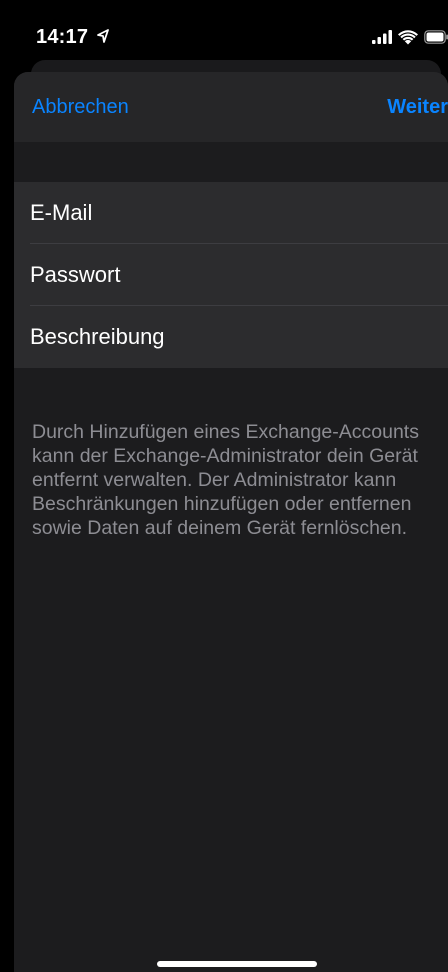 Image resolution: width=448 pixels, height=972 pixels. I want to click on location-arrow-icon, so click(103, 36).